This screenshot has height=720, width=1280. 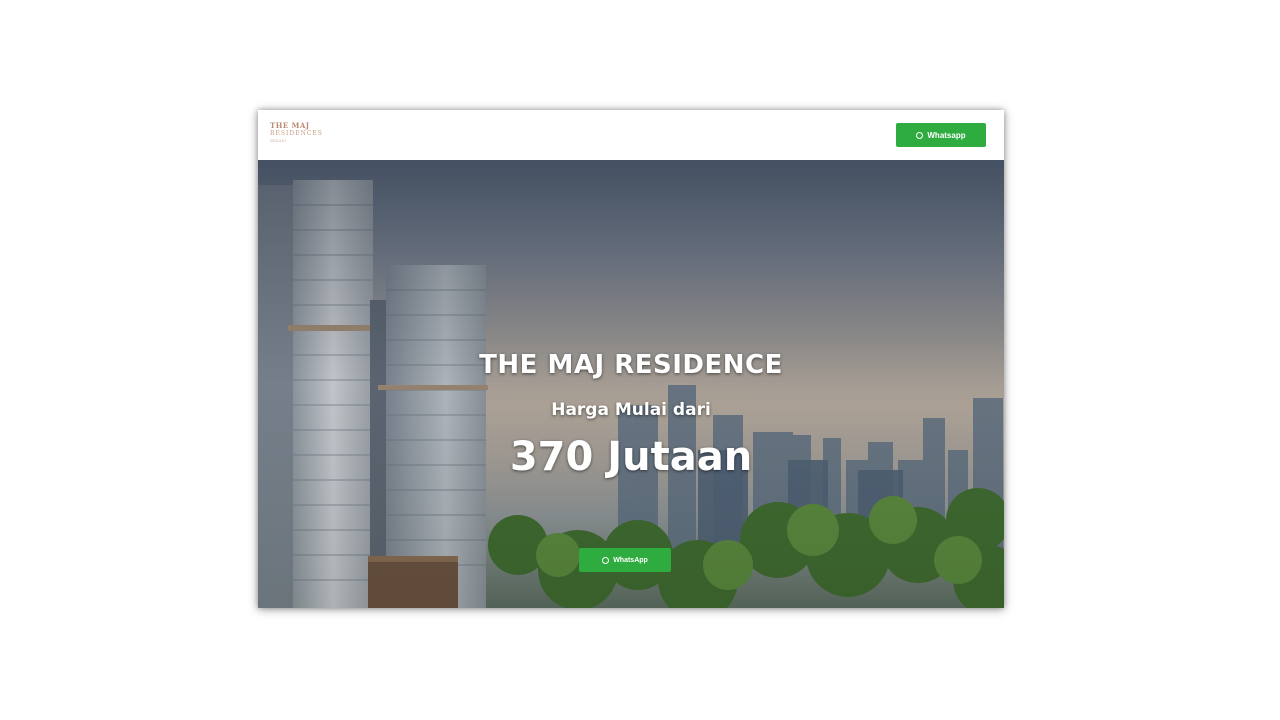 I want to click on header-whatsapp-button: Whatsapp, so click(x=941, y=135).